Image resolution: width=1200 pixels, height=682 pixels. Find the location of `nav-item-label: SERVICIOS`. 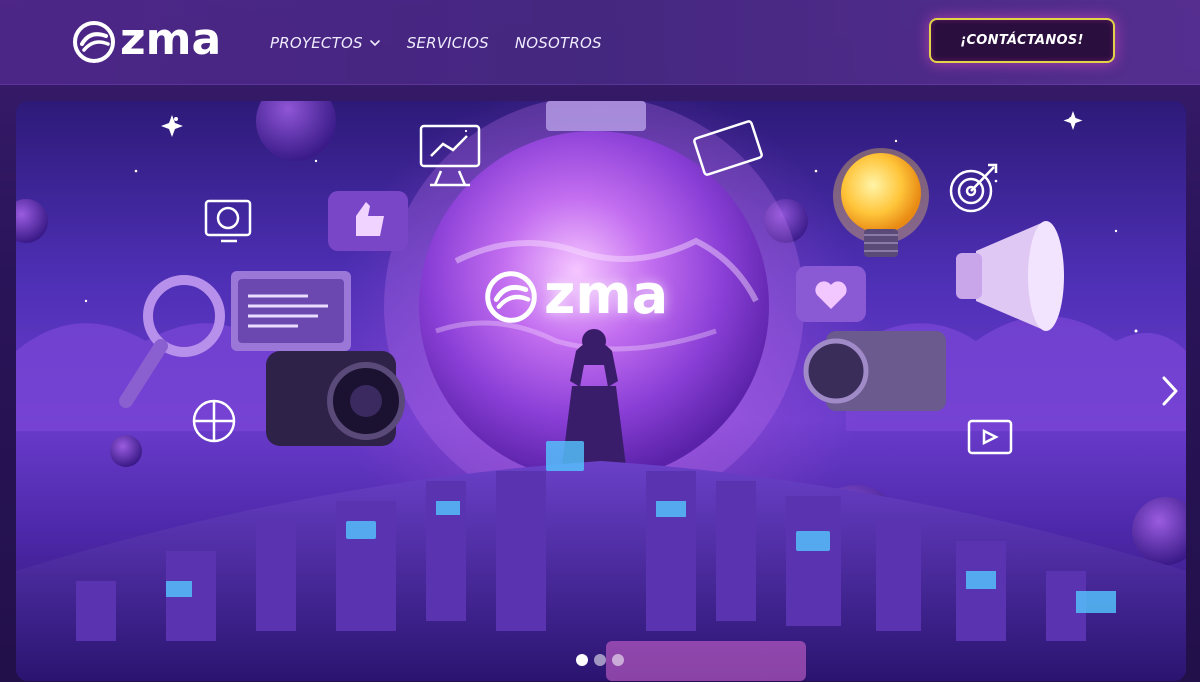

nav-item-label: SERVICIOS is located at coordinates (447, 43).